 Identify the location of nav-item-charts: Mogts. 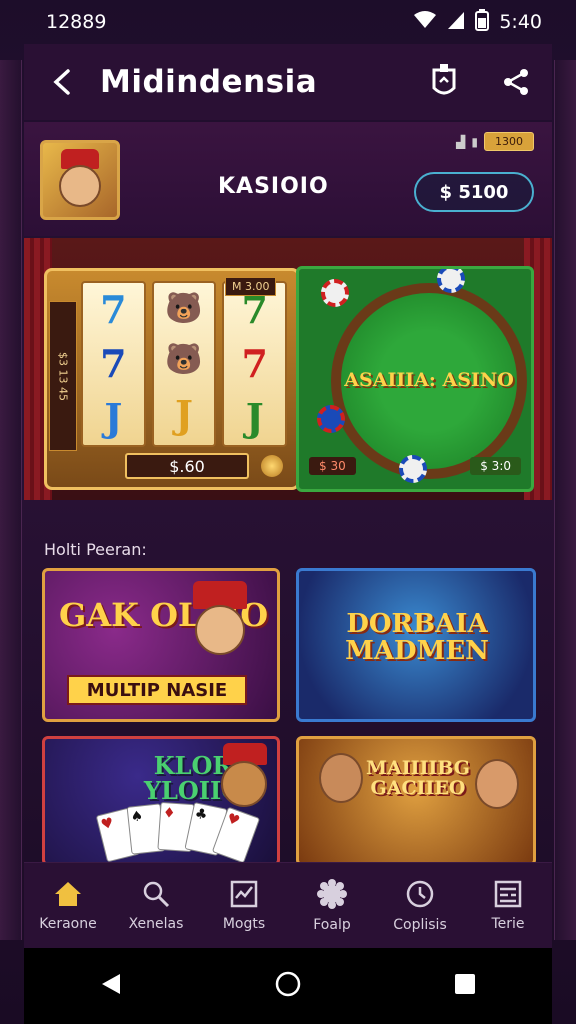
(244, 905).